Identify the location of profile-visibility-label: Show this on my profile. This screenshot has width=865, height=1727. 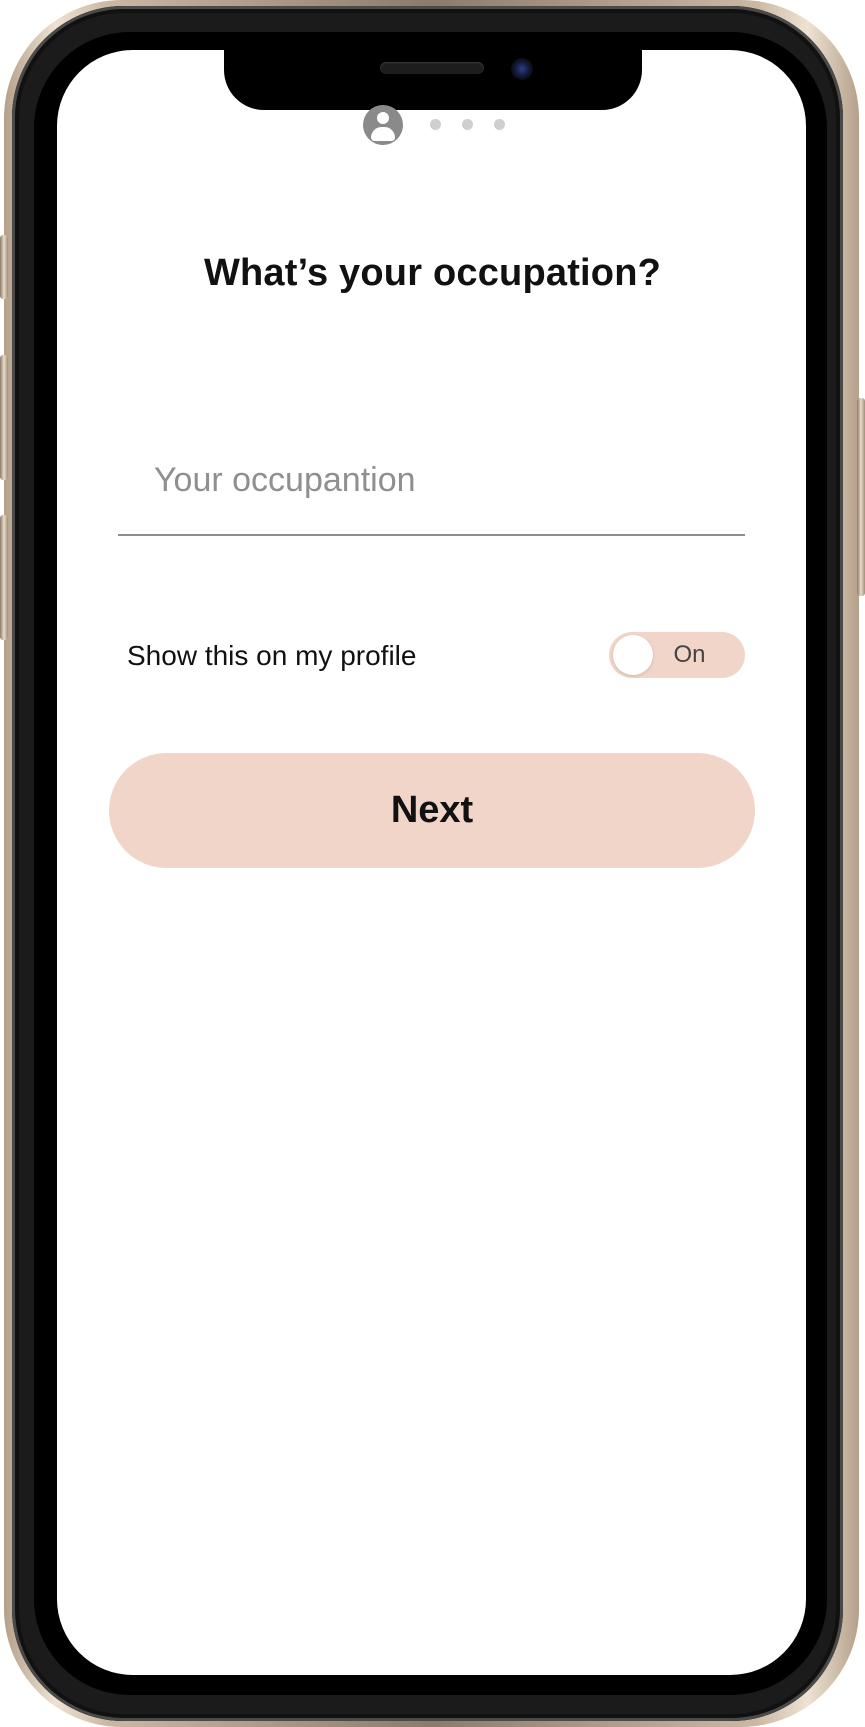
(272, 655).